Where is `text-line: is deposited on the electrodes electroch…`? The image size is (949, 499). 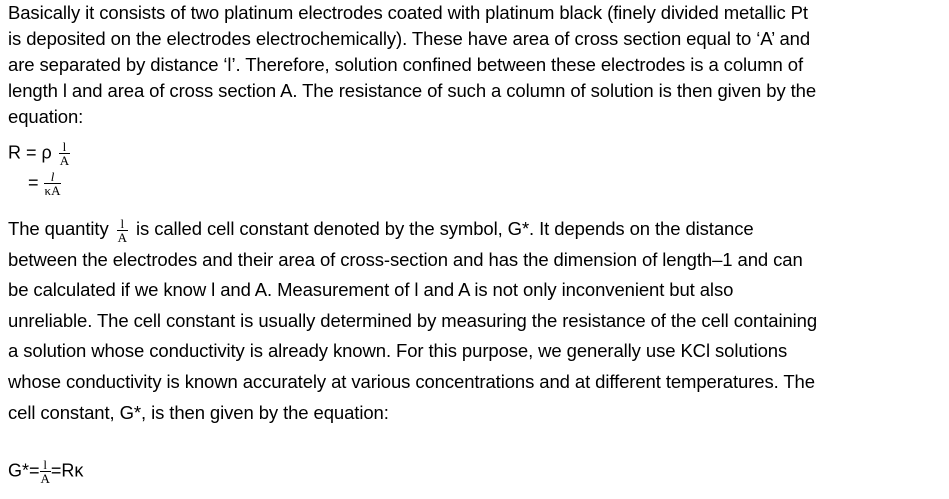
text-line: is deposited on the electrodes electroch… is located at coordinates (409, 38).